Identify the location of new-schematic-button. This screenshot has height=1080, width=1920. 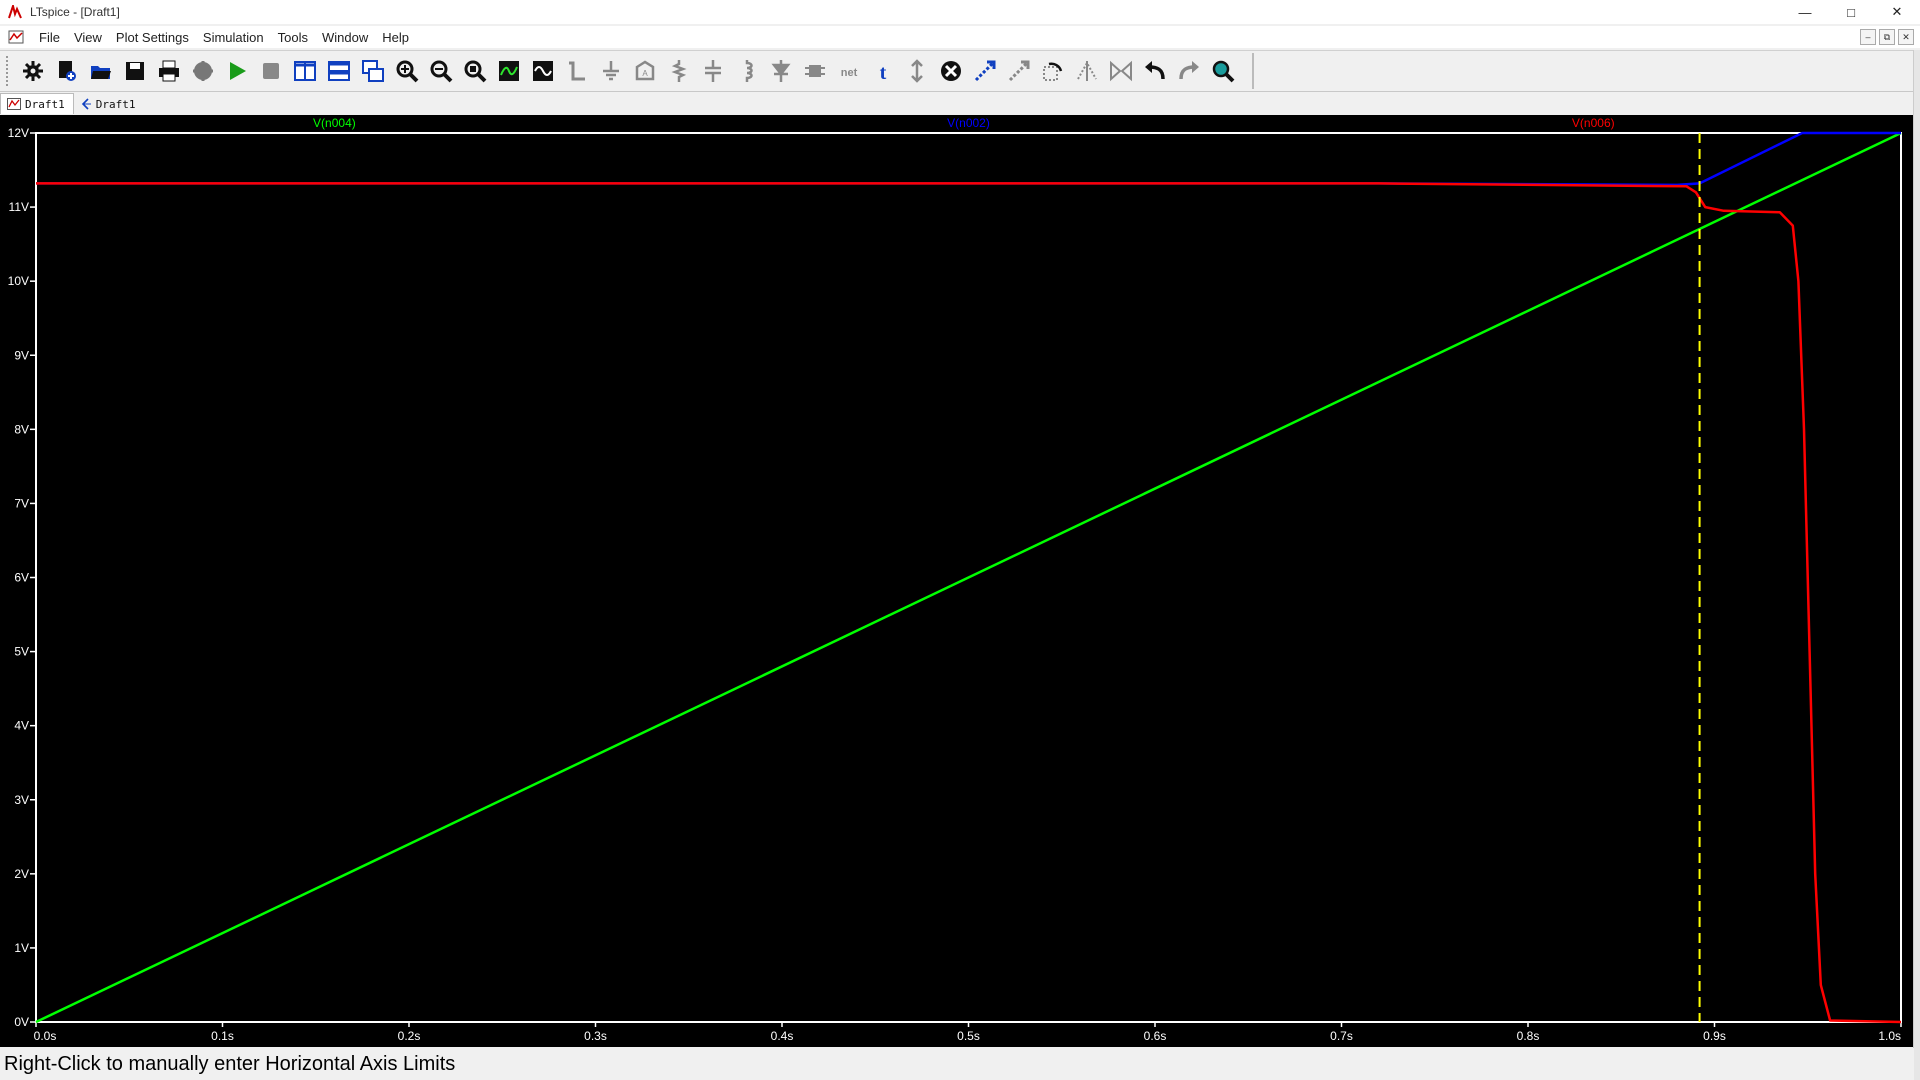
(67, 71).